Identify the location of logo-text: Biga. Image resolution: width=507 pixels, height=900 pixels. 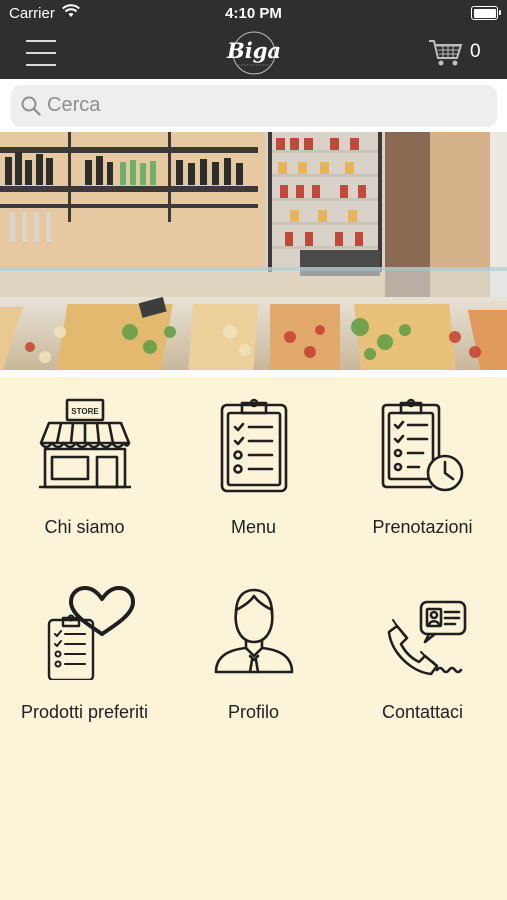
(253, 50).